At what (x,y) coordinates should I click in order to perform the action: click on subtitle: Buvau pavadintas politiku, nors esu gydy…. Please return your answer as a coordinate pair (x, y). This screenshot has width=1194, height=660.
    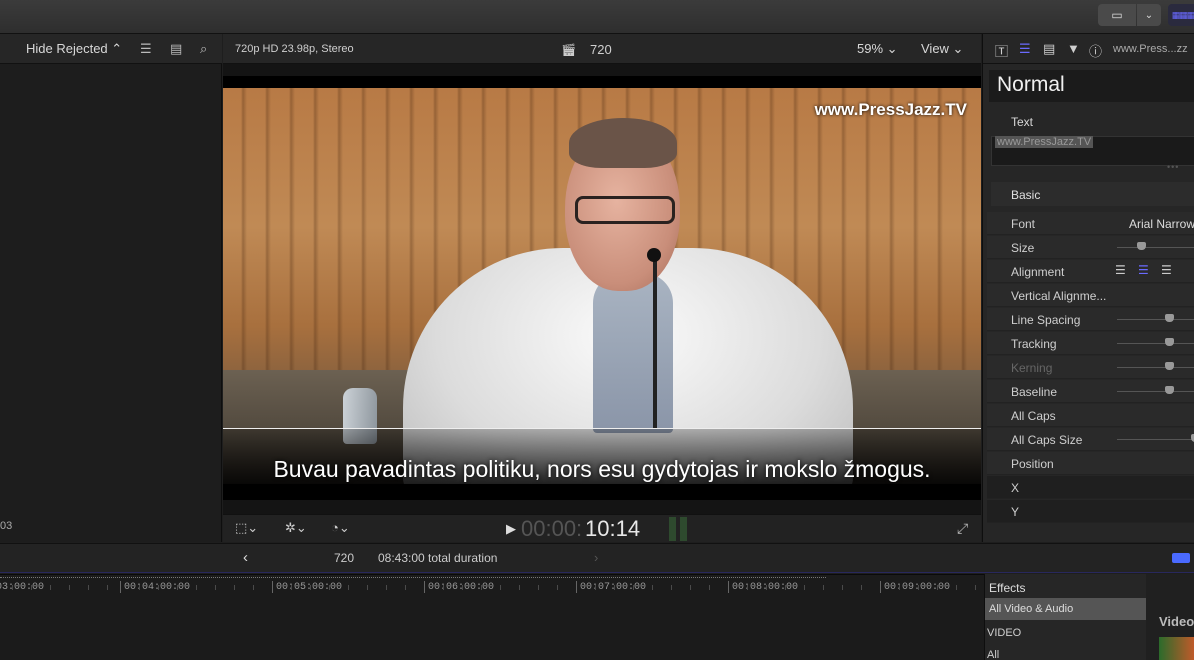
    Looking at the image, I should click on (602, 469).